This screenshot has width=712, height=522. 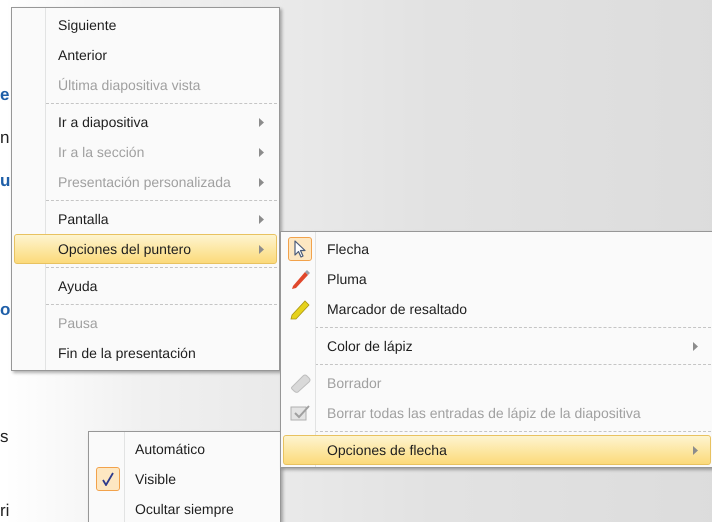 What do you see at coordinates (145, 55) in the screenshot?
I see `menu-item: Anterior` at bounding box center [145, 55].